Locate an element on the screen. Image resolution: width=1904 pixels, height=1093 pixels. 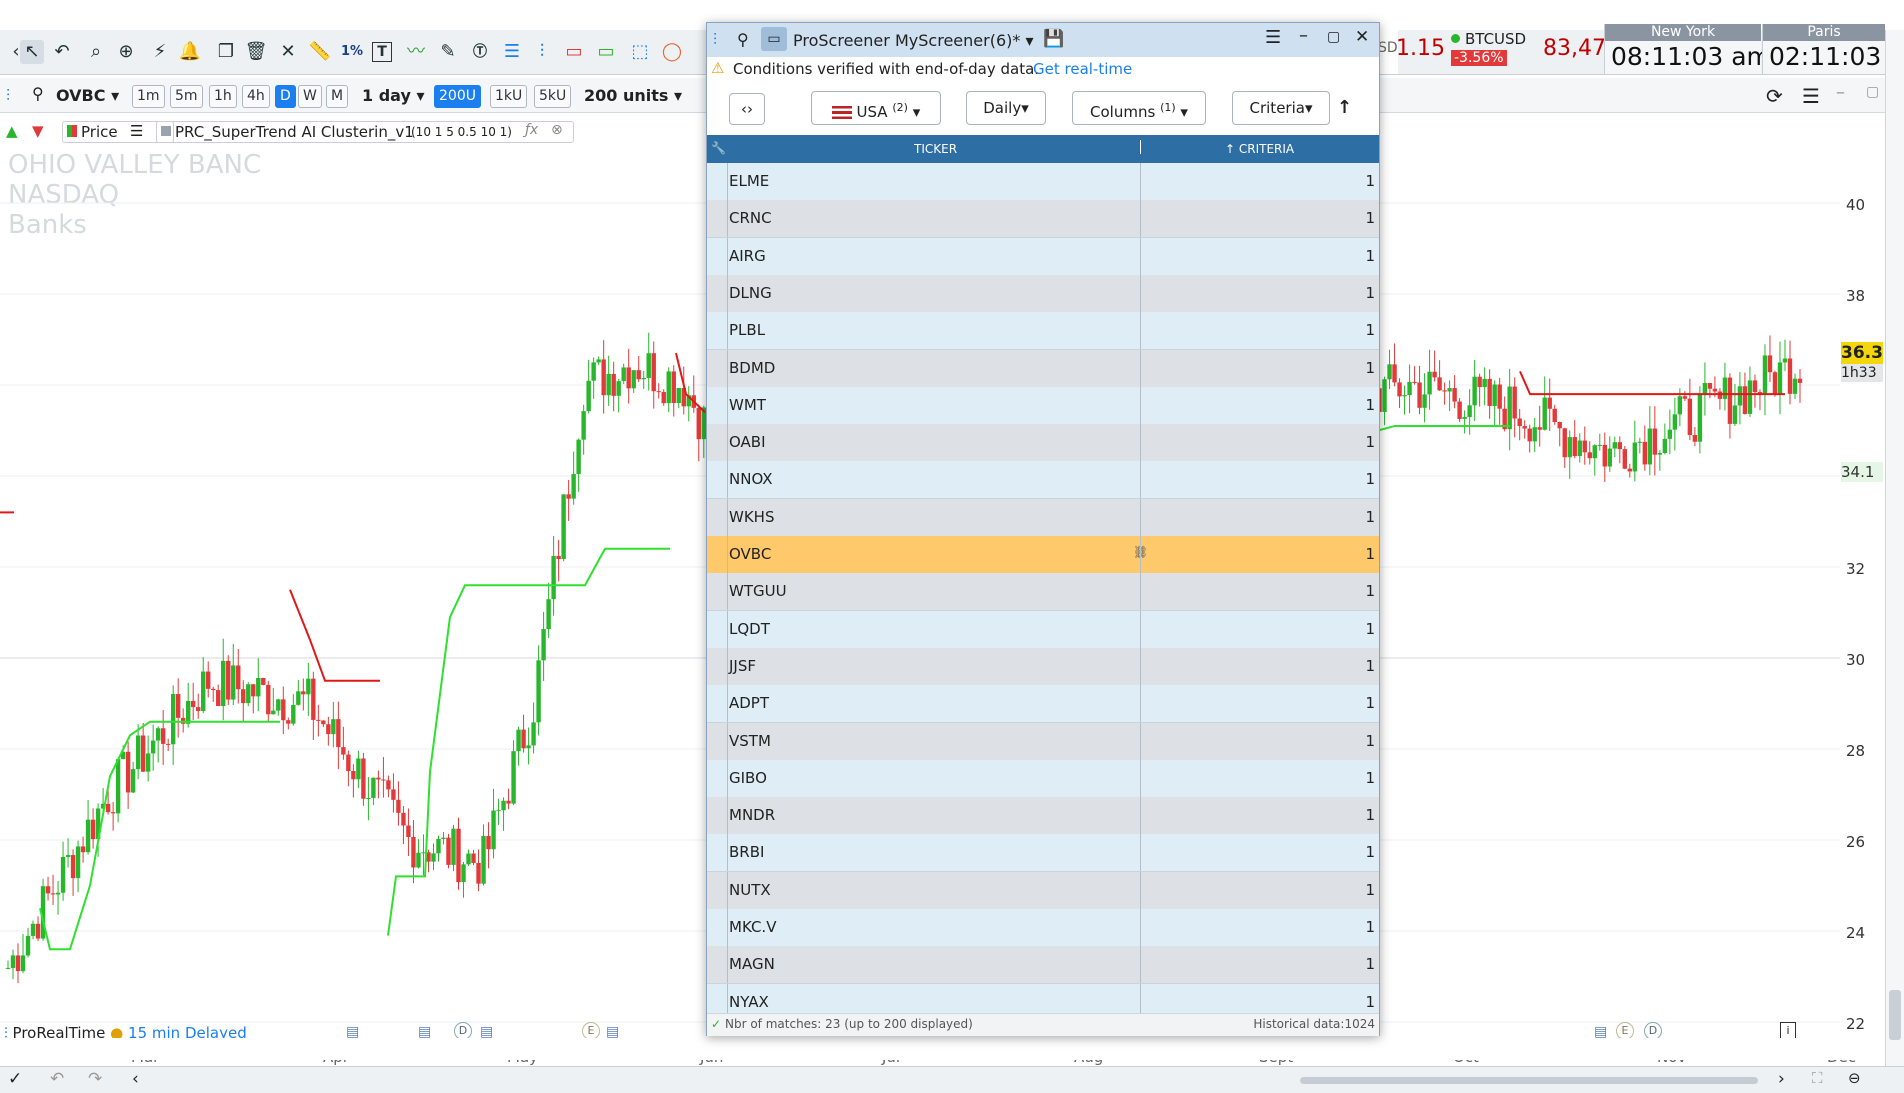
rectangle-tool-icon: ▭ is located at coordinates (574, 52).